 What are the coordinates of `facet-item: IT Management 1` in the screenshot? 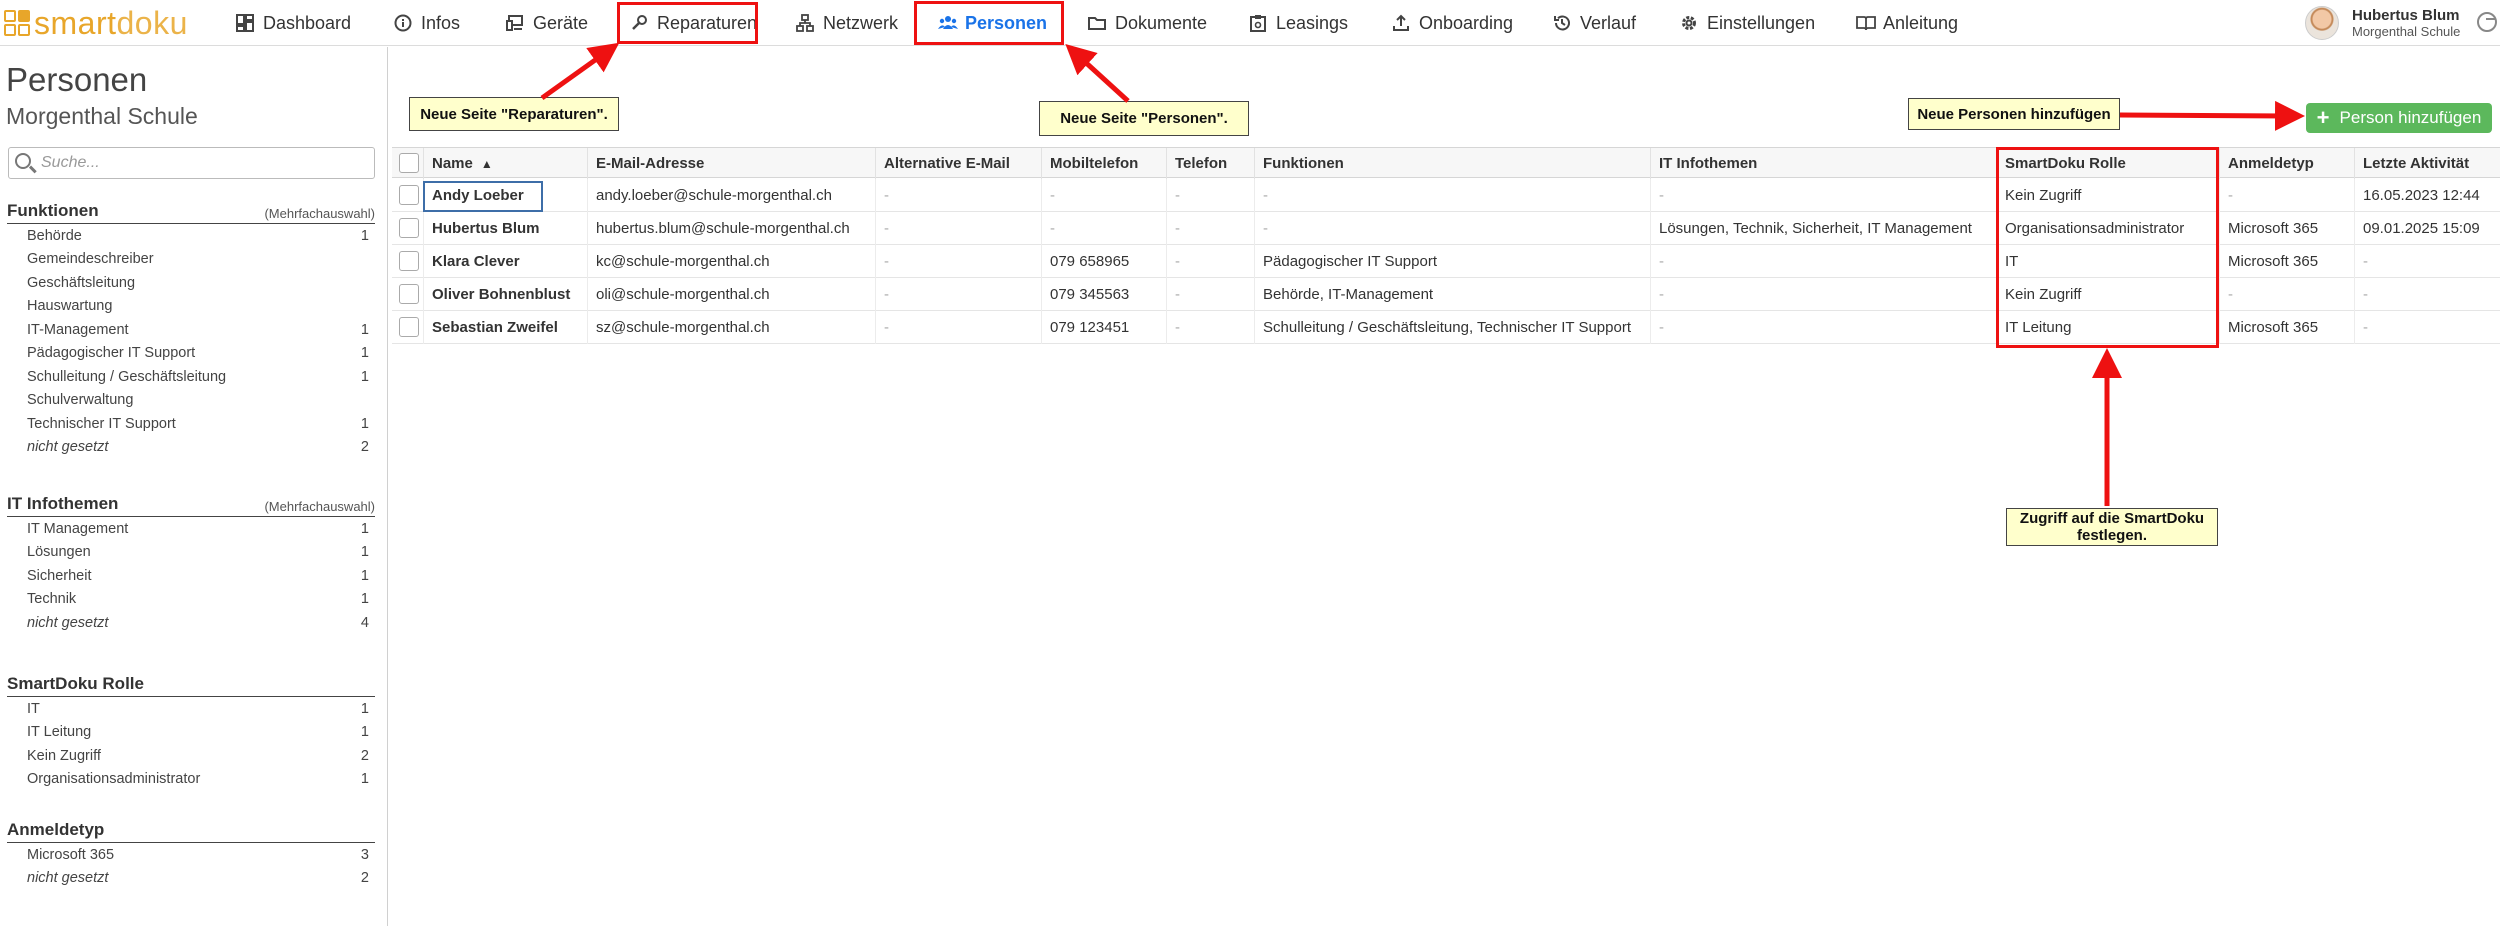 It's located at (191, 529).